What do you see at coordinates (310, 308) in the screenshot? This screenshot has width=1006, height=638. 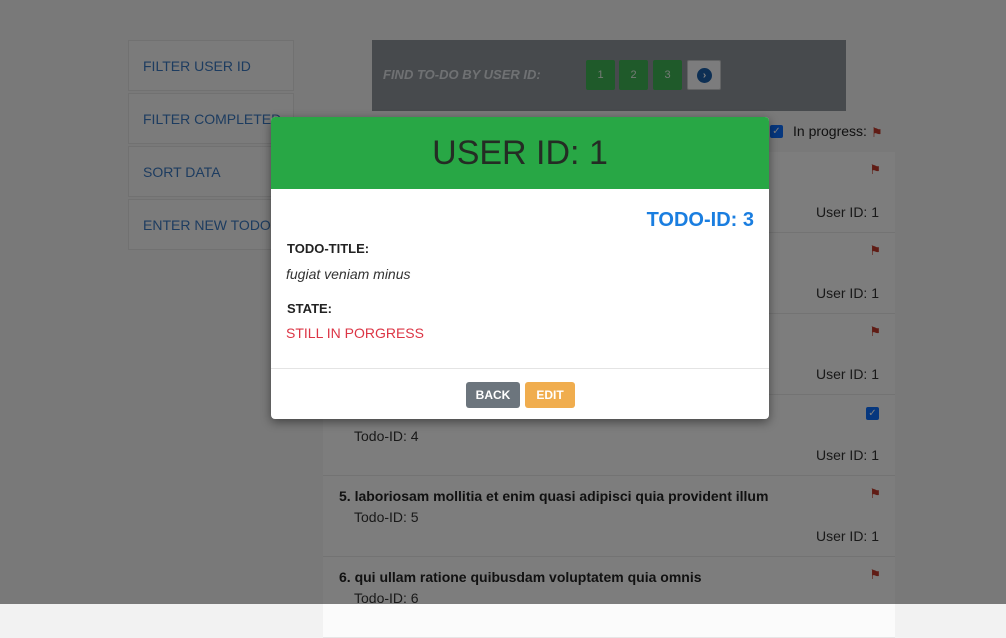 I see `state-label: STATE:` at bounding box center [310, 308].